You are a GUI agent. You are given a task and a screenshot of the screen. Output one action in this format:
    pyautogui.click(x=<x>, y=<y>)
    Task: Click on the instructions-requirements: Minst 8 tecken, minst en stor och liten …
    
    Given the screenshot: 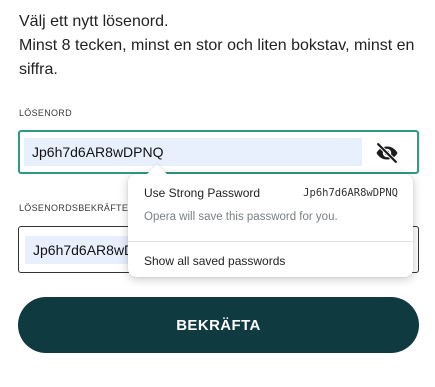 What is the action you would take?
    pyautogui.click(x=217, y=45)
    